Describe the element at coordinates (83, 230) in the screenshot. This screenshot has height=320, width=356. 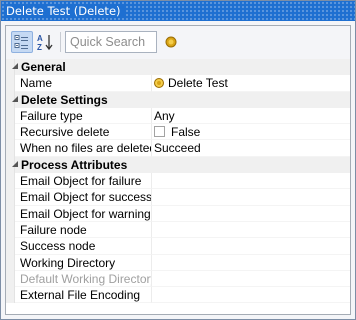
I see `property-label: Failure node` at that location.